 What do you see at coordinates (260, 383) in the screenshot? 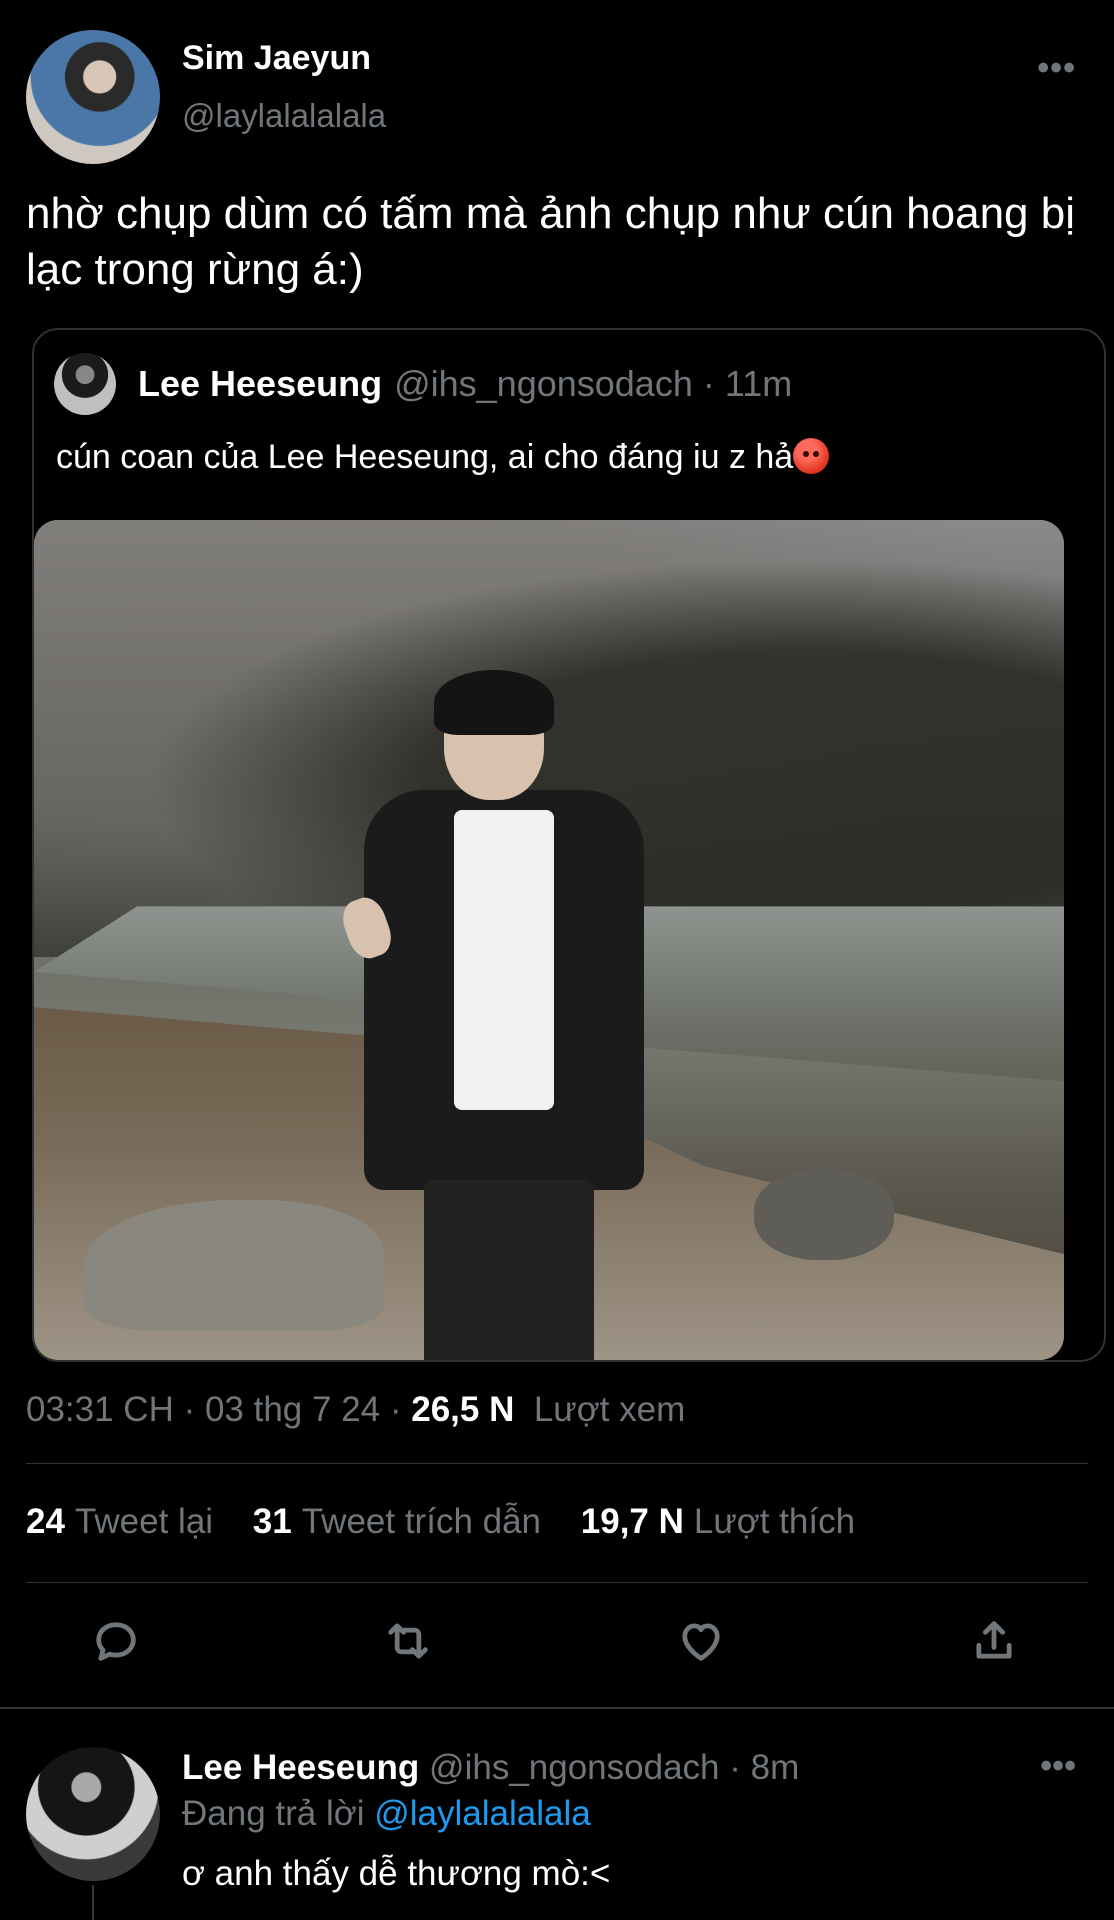
I see `quoted-author-name: Lee Heeseung` at bounding box center [260, 383].